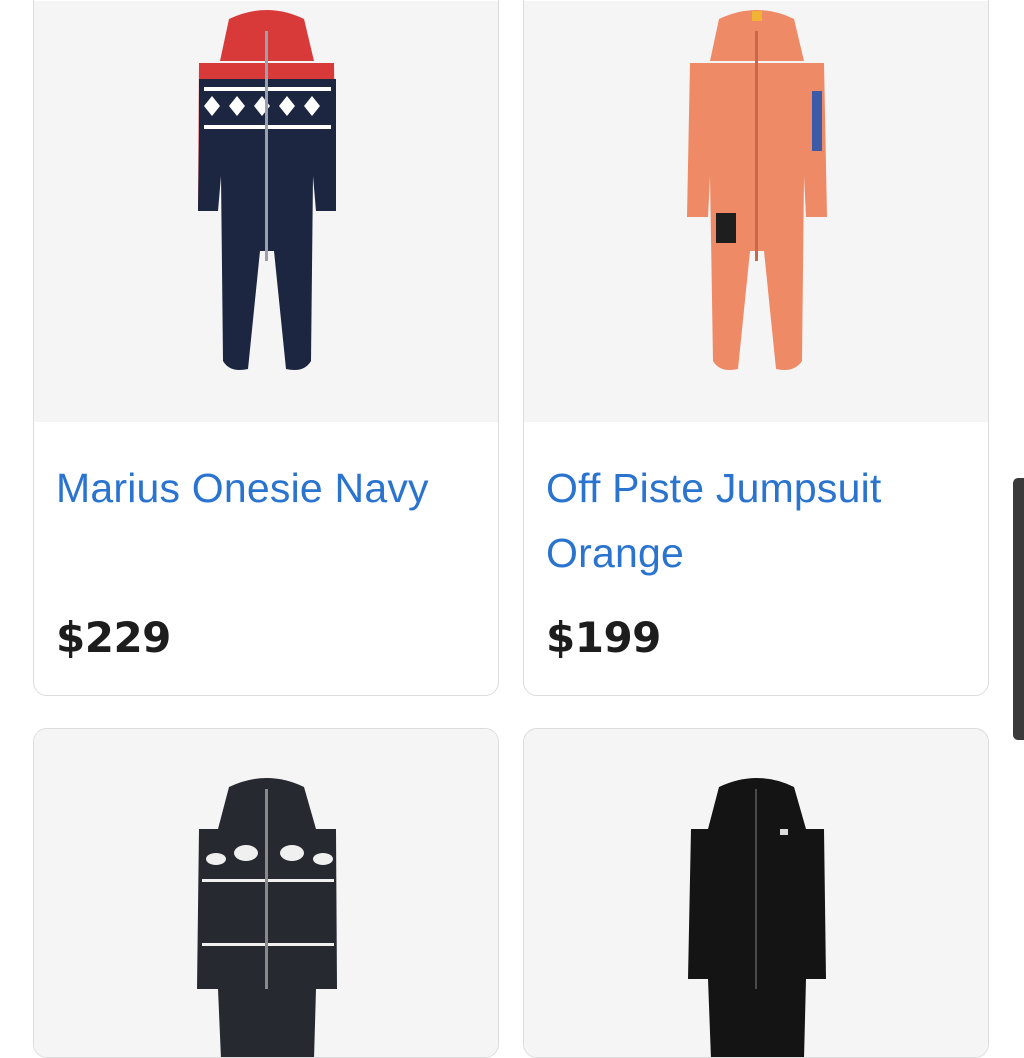  Describe the element at coordinates (113, 637) in the screenshot. I see `product-price: $229` at that location.